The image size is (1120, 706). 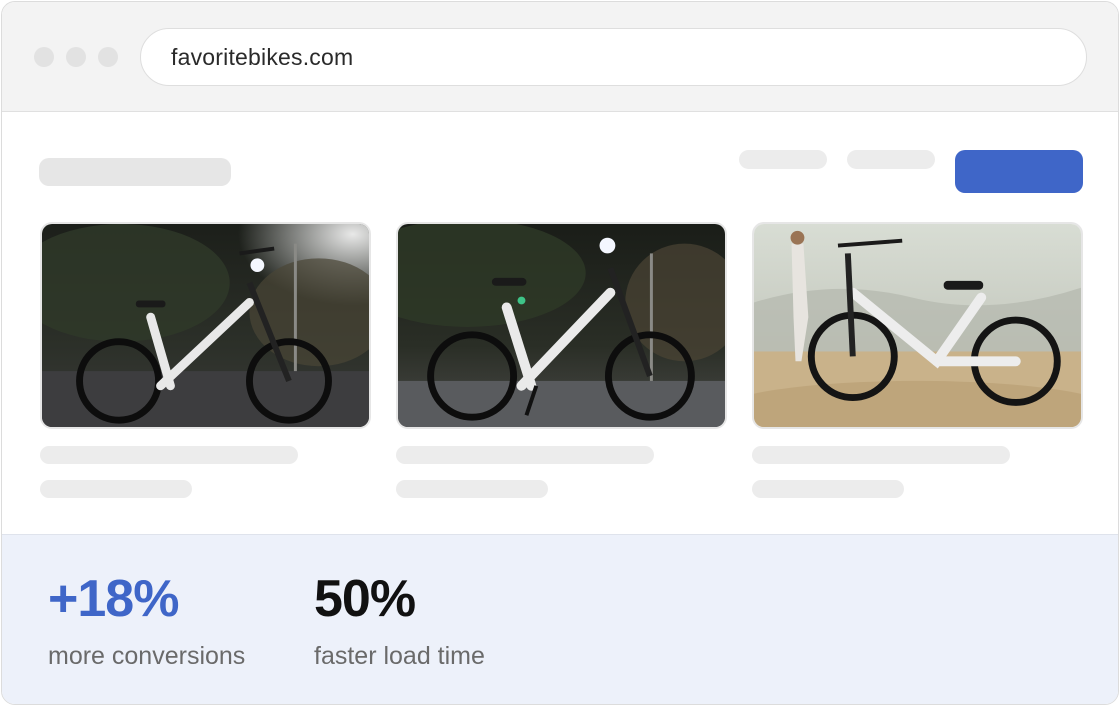 What do you see at coordinates (365, 599) in the screenshot?
I see `stat-value: 50%` at bounding box center [365, 599].